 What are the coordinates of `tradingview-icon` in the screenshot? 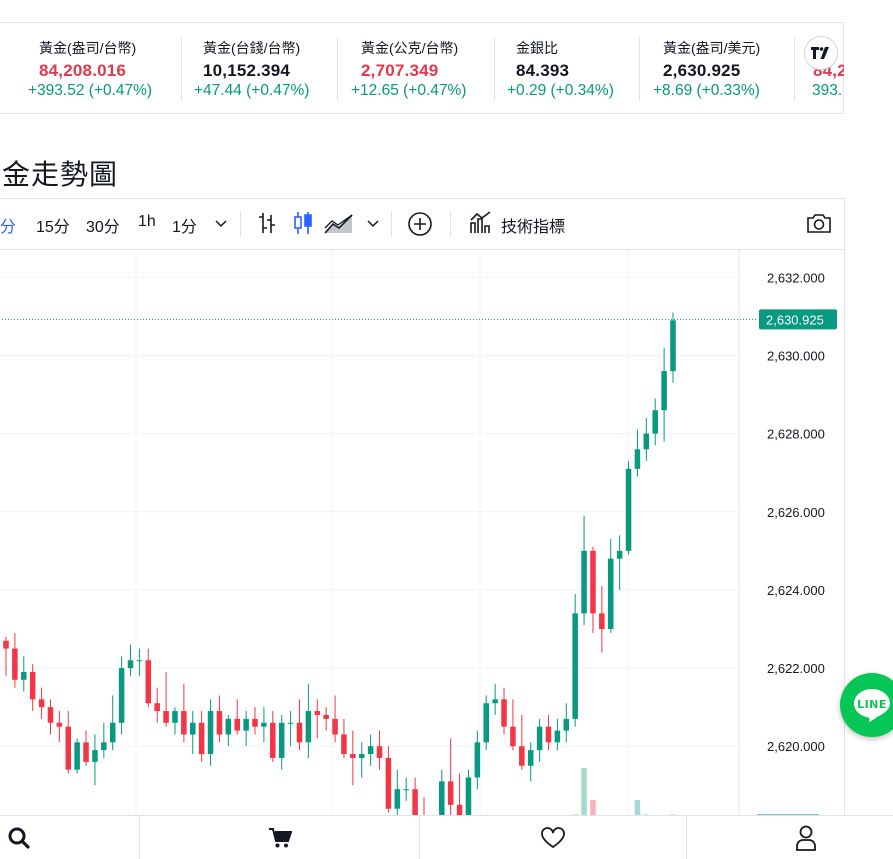 It's located at (820, 53).